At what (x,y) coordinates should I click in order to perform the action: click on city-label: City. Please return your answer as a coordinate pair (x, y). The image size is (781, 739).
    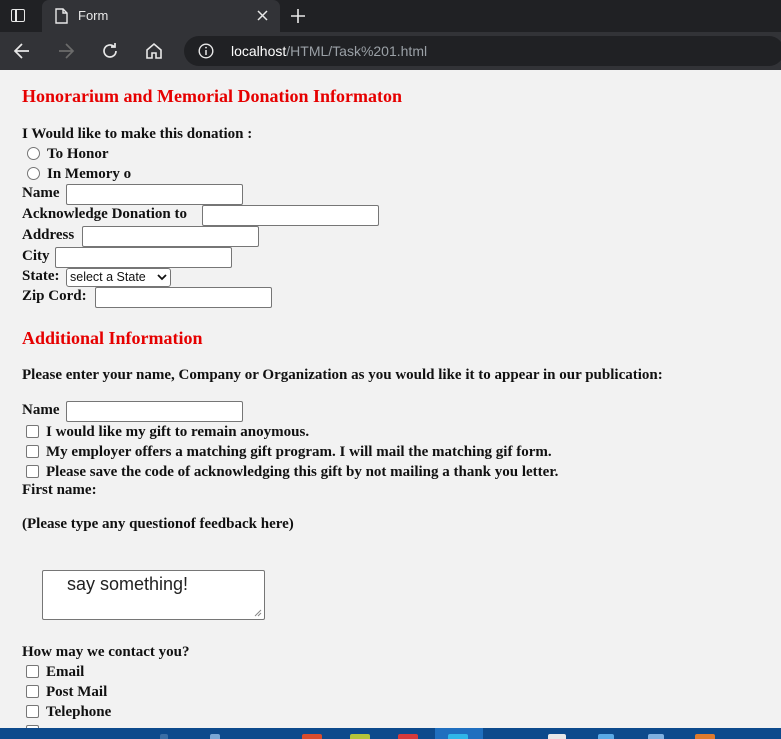
    Looking at the image, I should click on (36, 256).